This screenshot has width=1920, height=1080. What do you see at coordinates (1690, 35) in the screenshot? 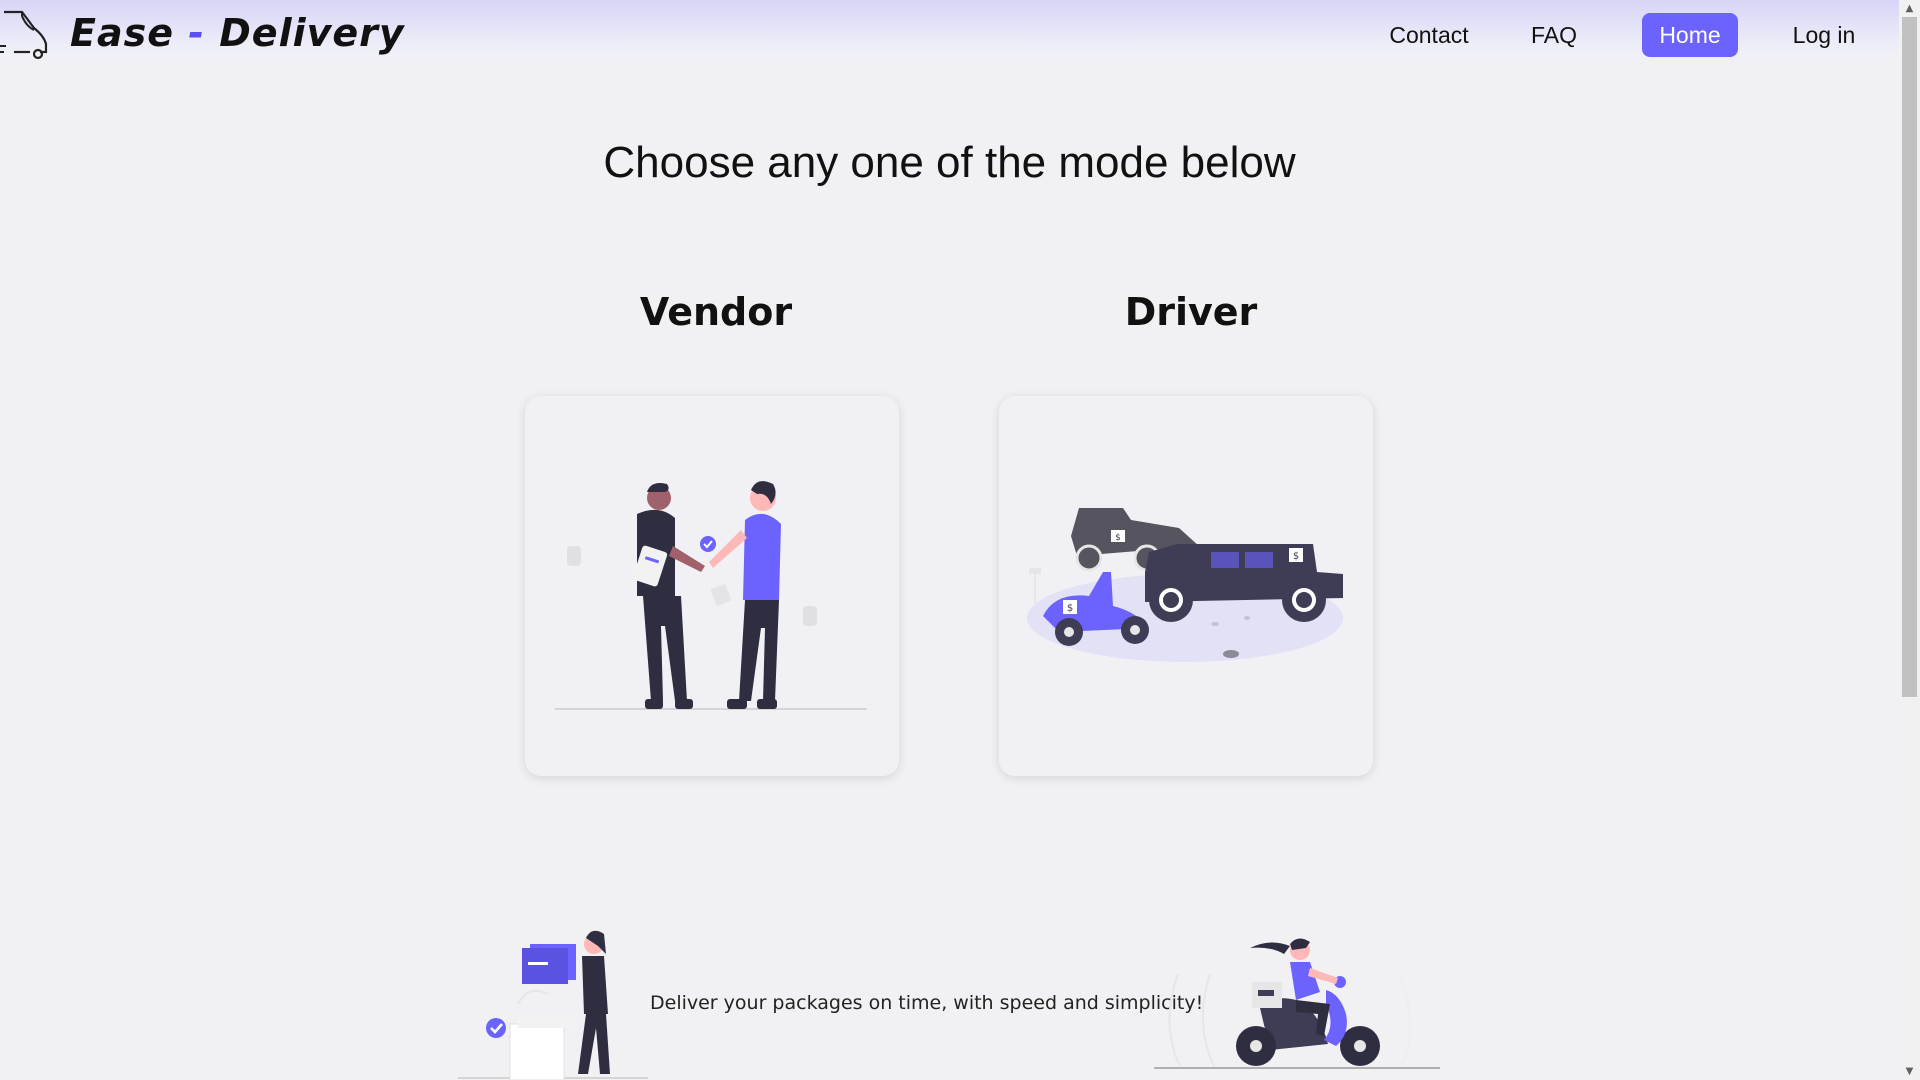
I see `nav-home-button: Home` at bounding box center [1690, 35].